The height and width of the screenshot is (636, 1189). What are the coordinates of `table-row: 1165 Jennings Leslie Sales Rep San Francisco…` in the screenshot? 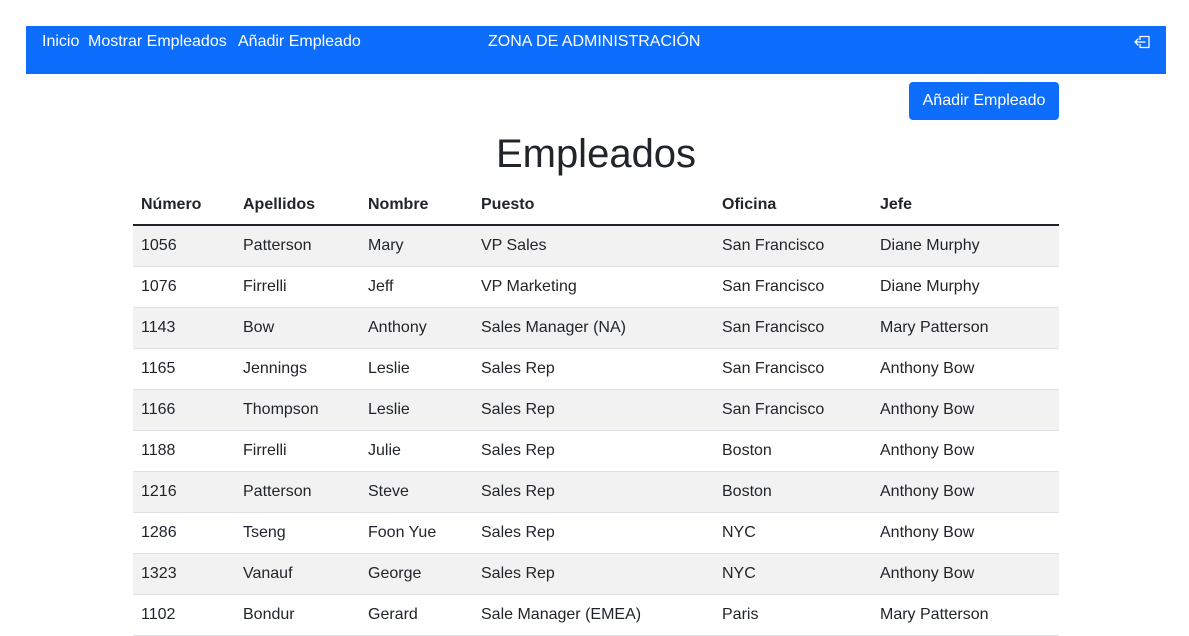 It's located at (596, 369).